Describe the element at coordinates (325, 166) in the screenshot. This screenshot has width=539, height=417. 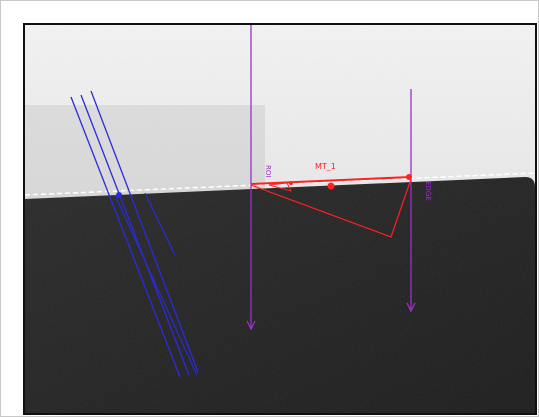
I see `measurement-label: MT_1` at that location.